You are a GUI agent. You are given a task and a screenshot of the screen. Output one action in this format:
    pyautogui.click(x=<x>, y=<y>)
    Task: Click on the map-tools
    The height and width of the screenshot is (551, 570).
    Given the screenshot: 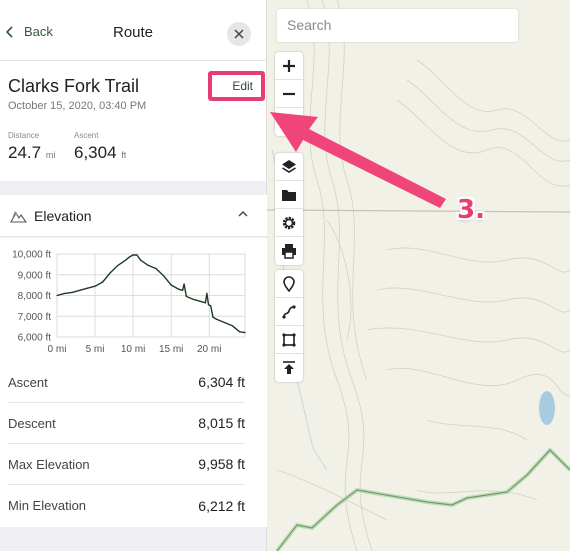 What is the action you would take?
    pyautogui.click(x=289, y=209)
    